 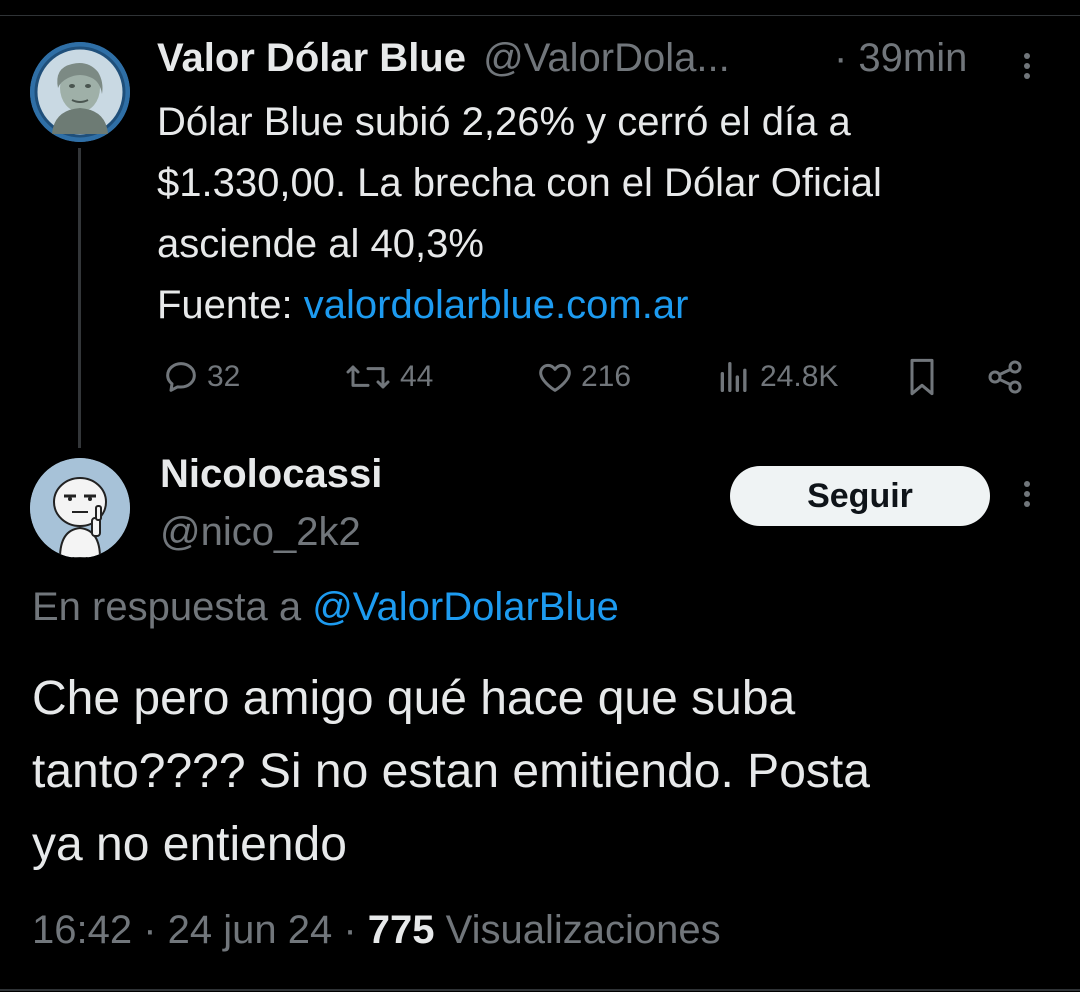 I want to click on author-name: Valor Dólar Blue, so click(x=311, y=58).